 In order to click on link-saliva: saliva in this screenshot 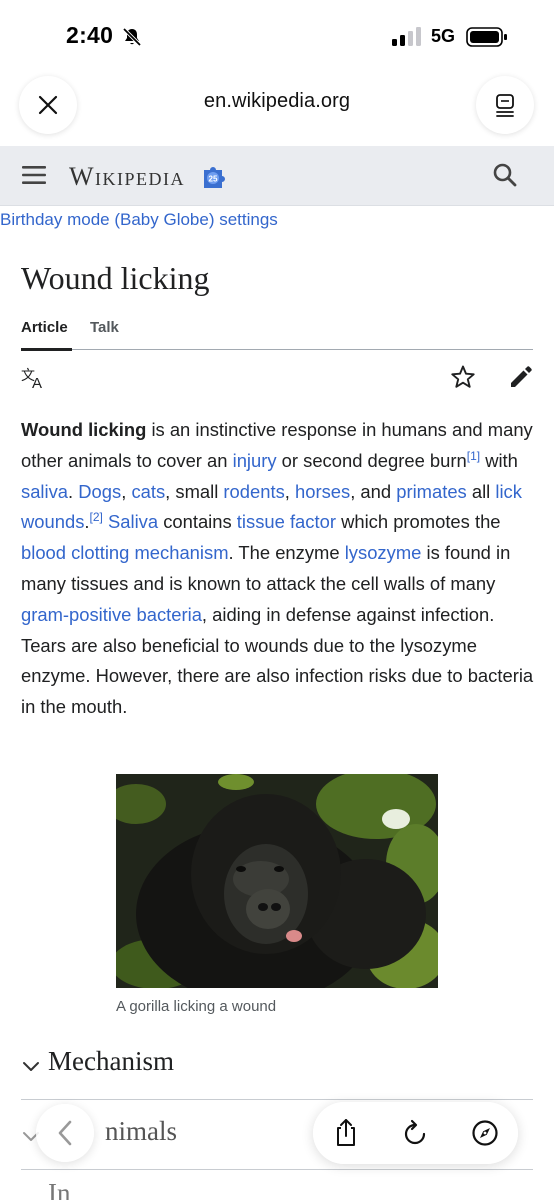, I will do `click(44, 491)`.